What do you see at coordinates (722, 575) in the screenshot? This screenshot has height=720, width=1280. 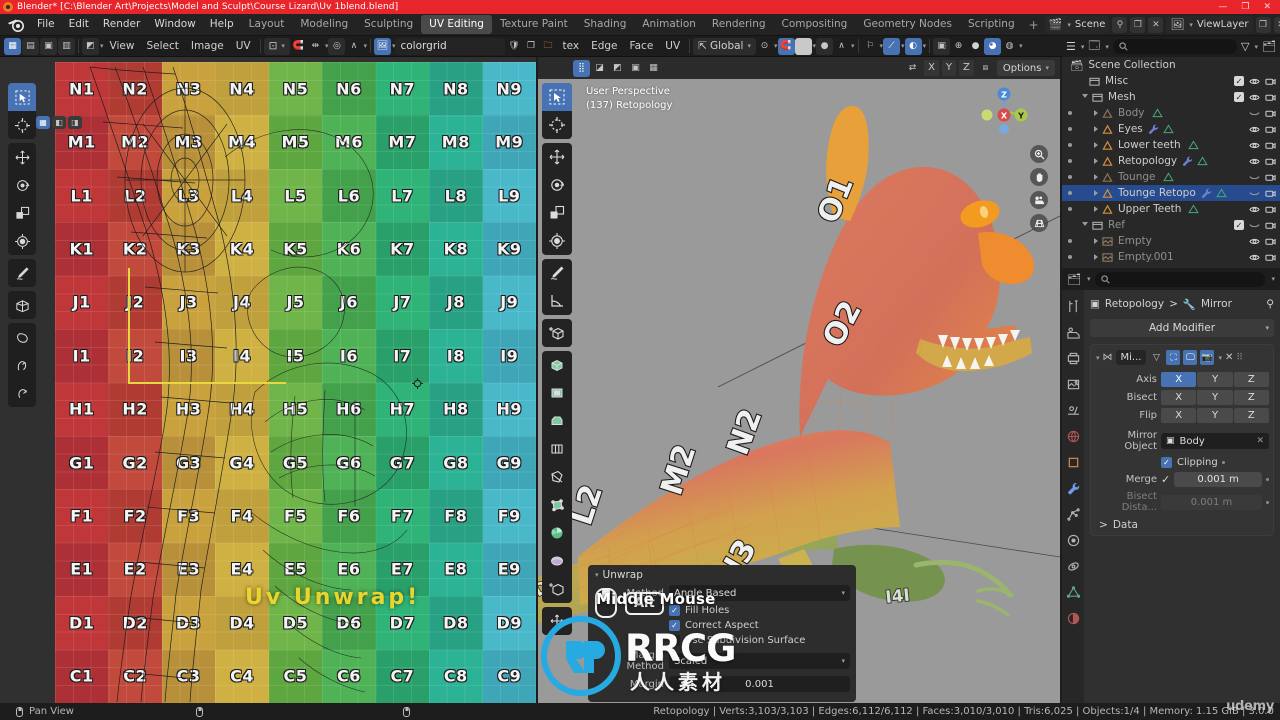 I see `operator-panel-header: ▾ Unwrap` at bounding box center [722, 575].